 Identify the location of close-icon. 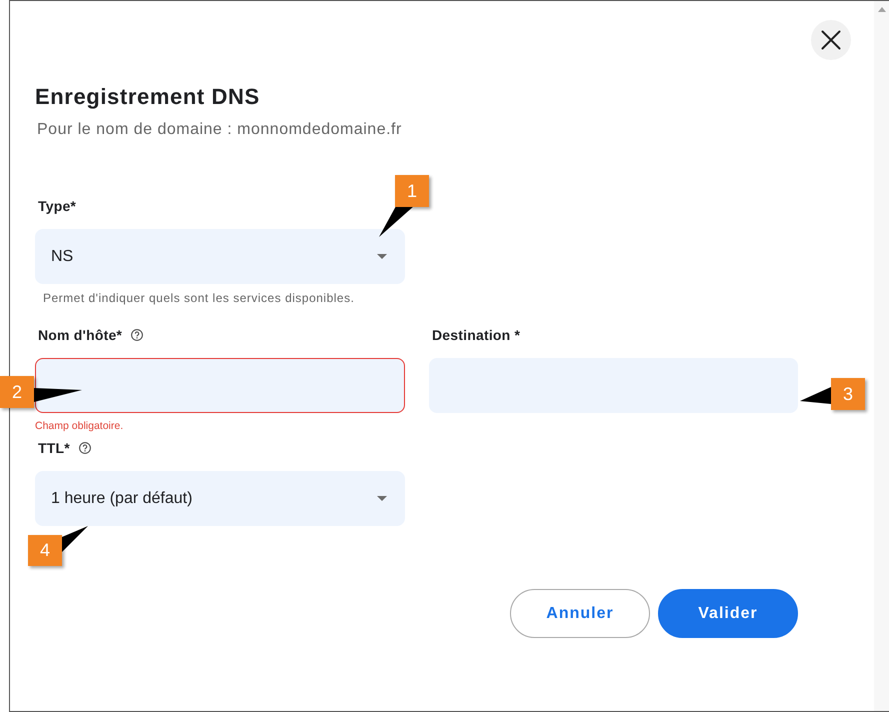
(831, 40).